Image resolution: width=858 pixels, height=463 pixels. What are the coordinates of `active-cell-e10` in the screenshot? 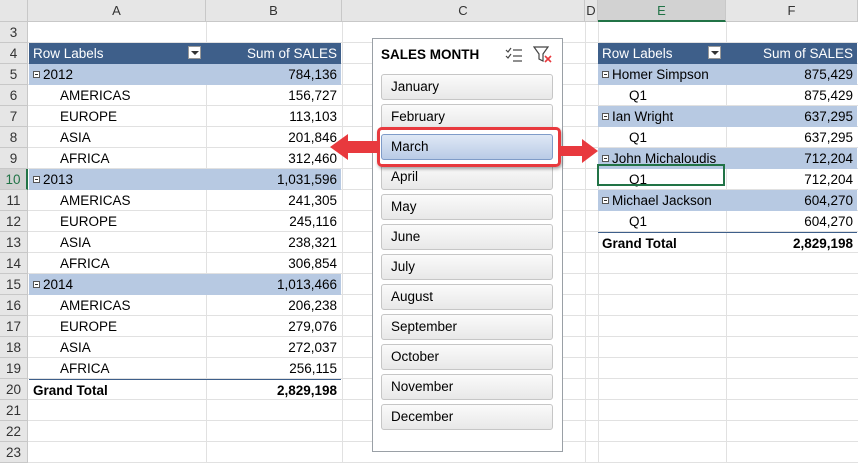 It's located at (661, 175).